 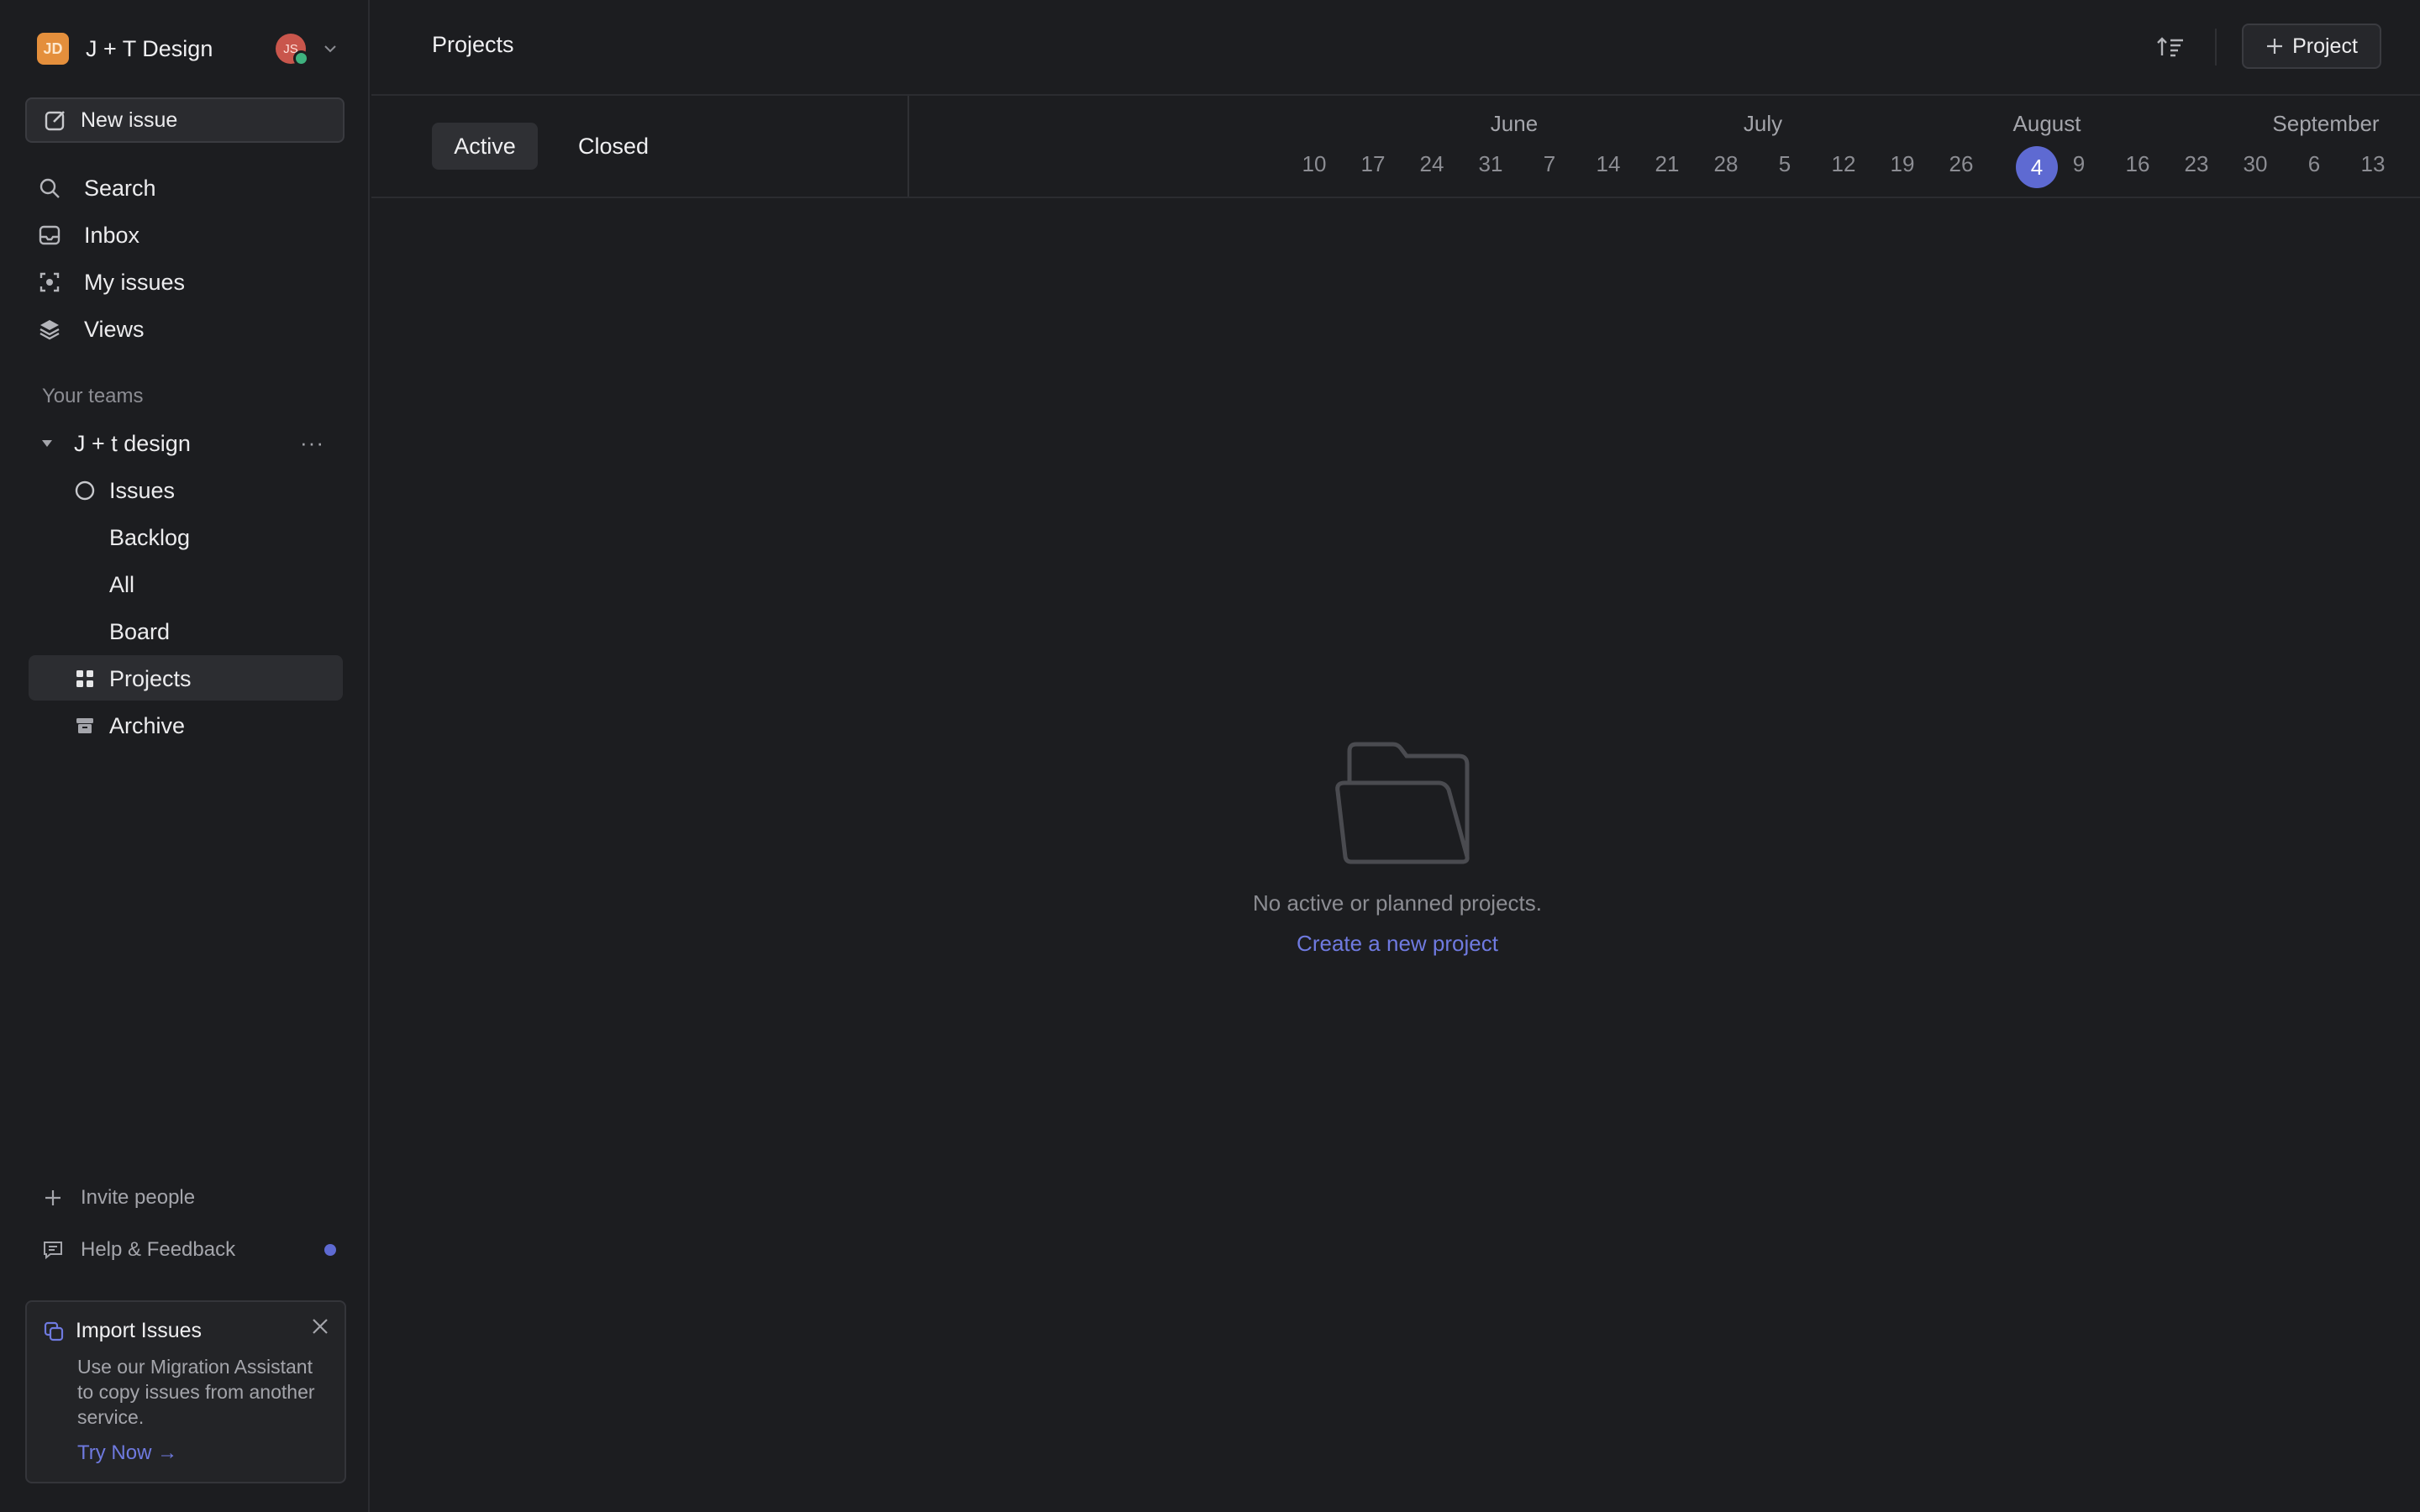 I want to click on empty-state-message: No active or planned projects., so click(x=1397, y=903).